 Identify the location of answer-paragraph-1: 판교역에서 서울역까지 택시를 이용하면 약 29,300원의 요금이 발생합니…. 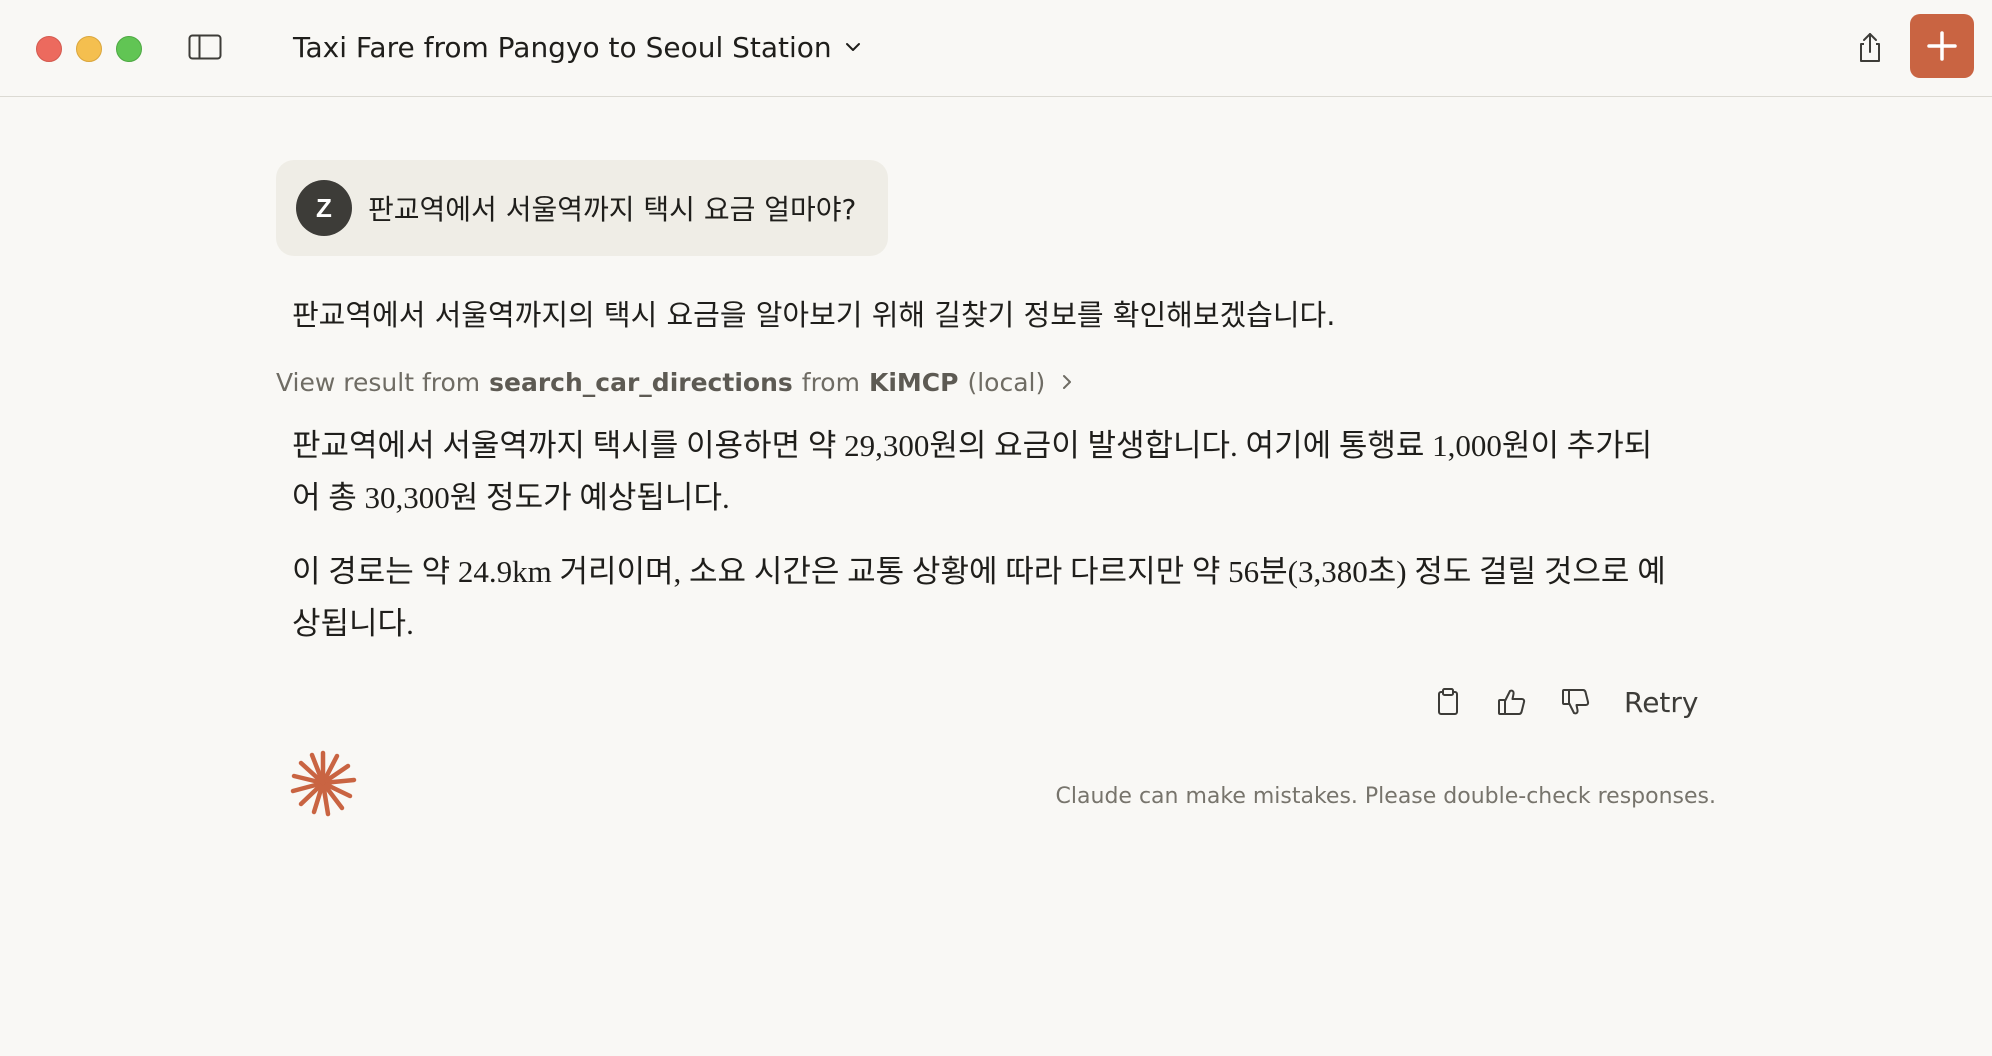
(972, 471).